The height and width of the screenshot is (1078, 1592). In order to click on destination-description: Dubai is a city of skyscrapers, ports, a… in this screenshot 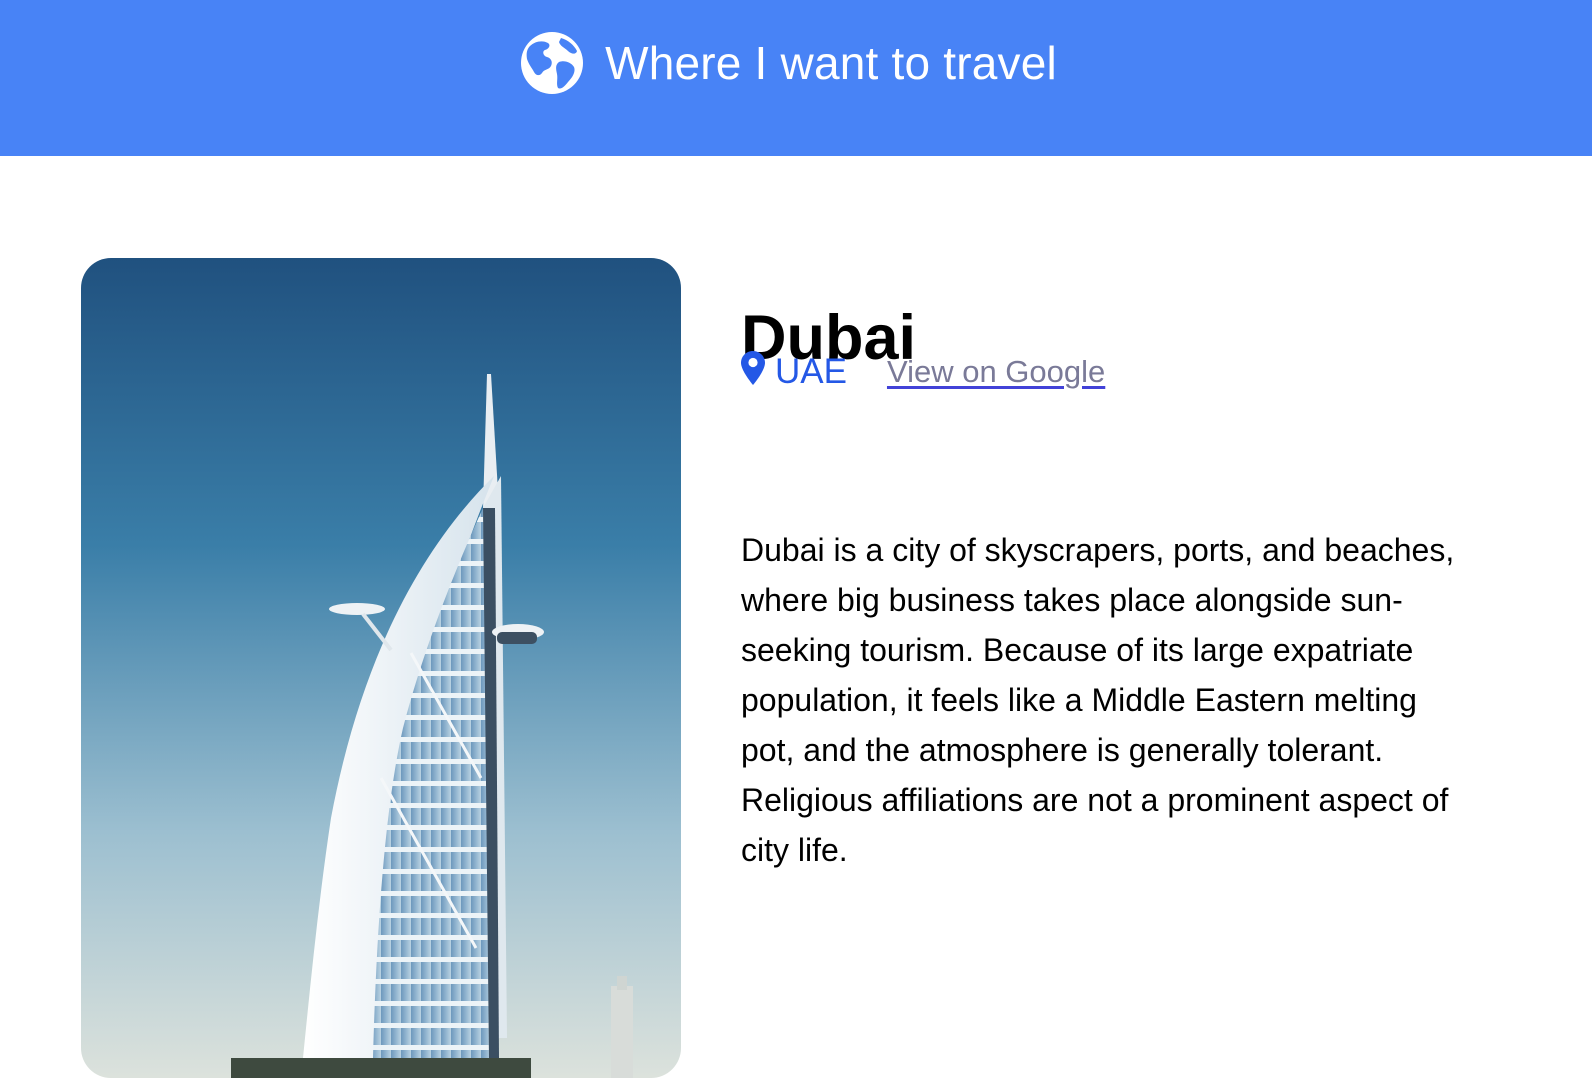, I will do `click(1098, 700)`.